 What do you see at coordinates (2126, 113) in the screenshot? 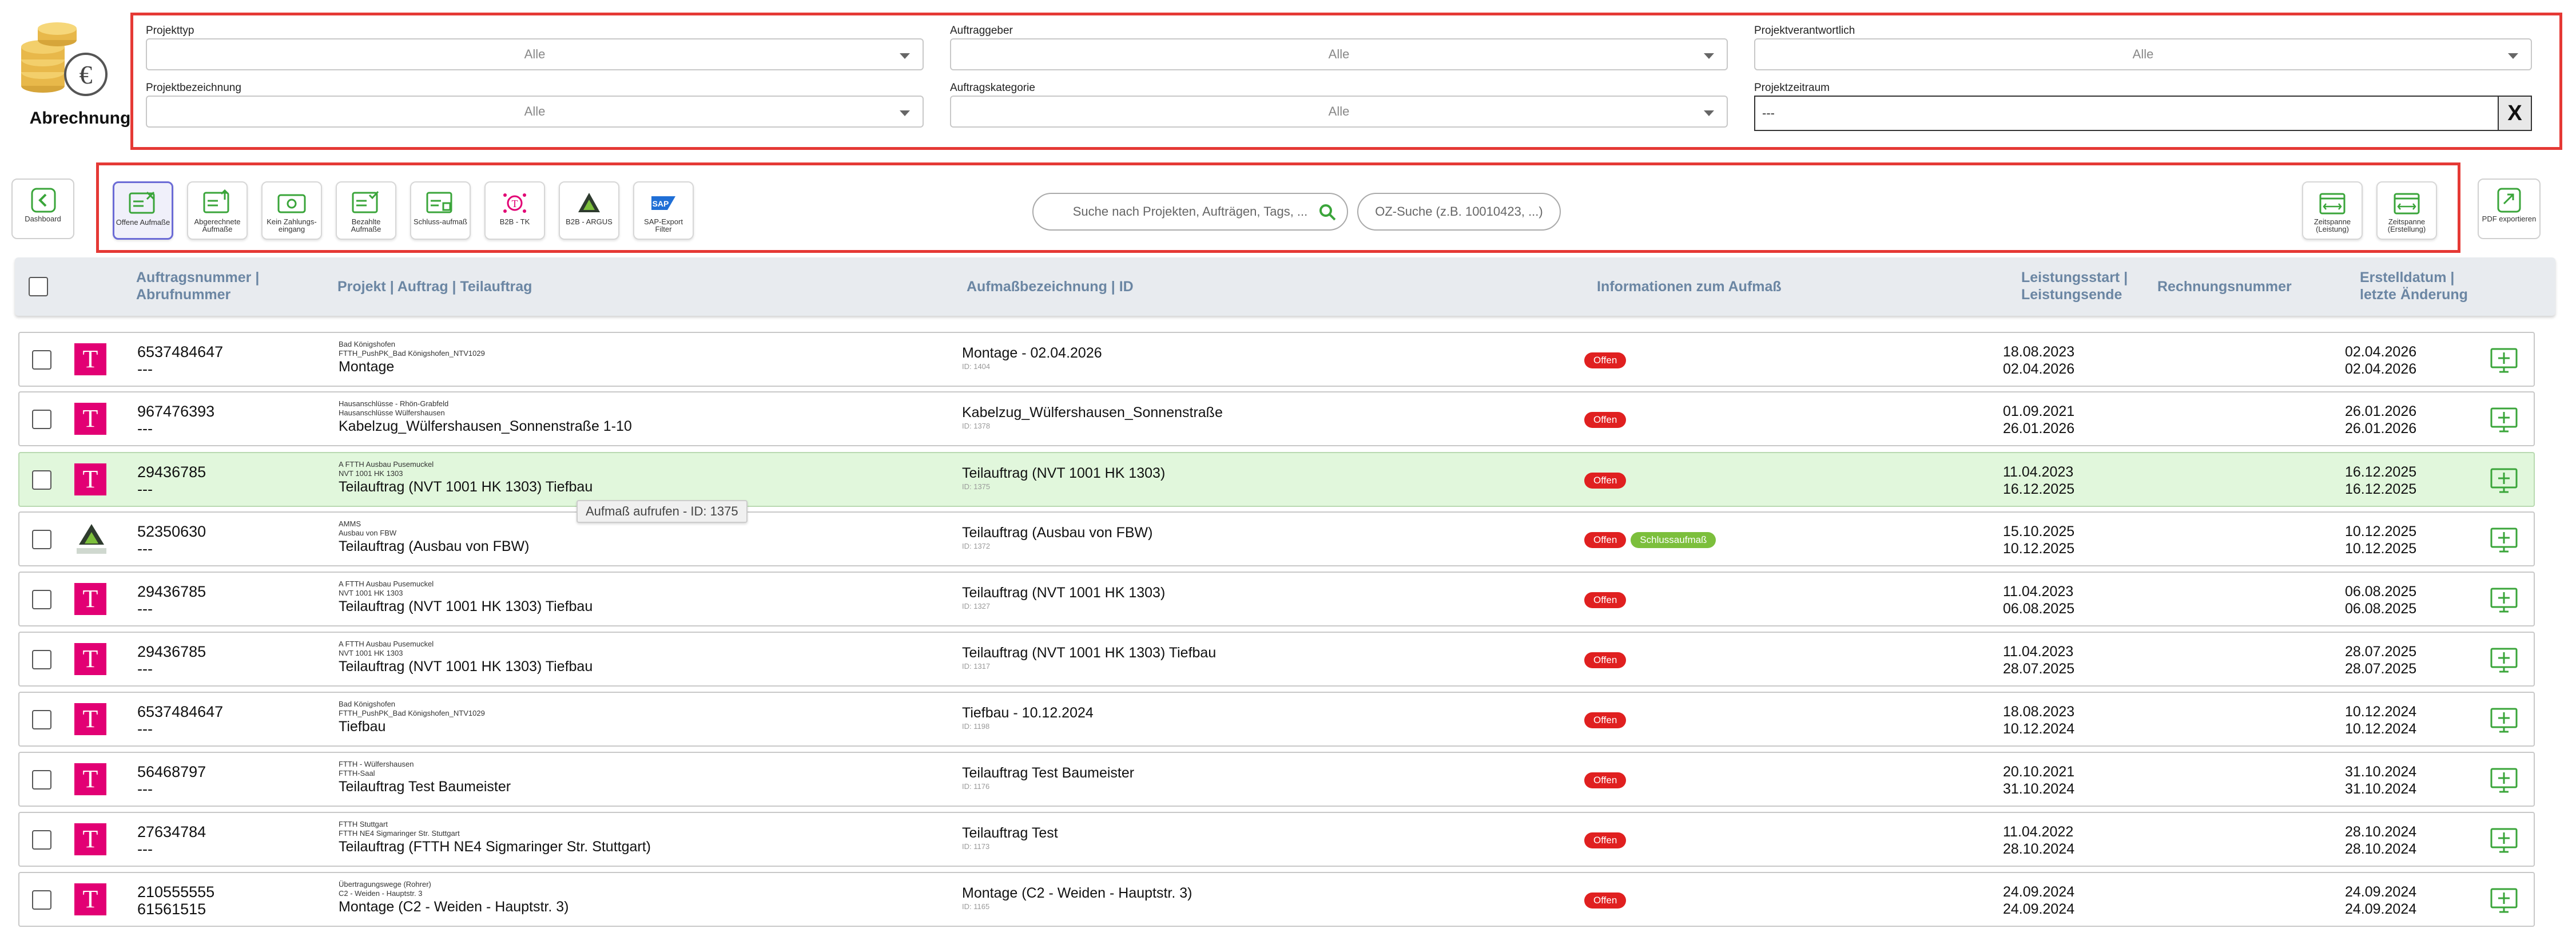
I see `date-range-input: ---` at bounding box center [2126, 113].